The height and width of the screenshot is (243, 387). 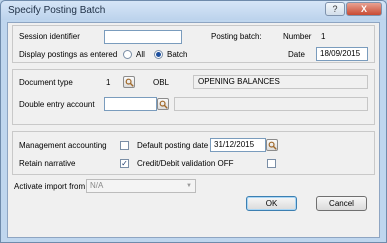 I want to click on posting-batch-label: Posting batch:, so click(x=236, y=36).